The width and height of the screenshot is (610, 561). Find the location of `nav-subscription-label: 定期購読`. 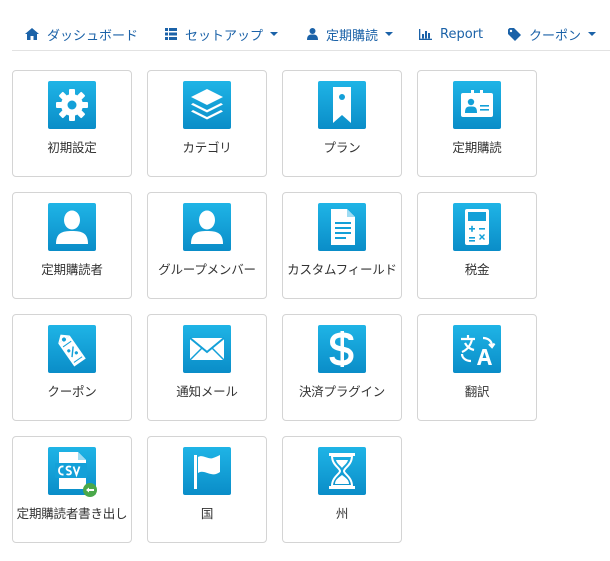

nav-subscription-label: 定期購読 is located at coordinates (352, 36).